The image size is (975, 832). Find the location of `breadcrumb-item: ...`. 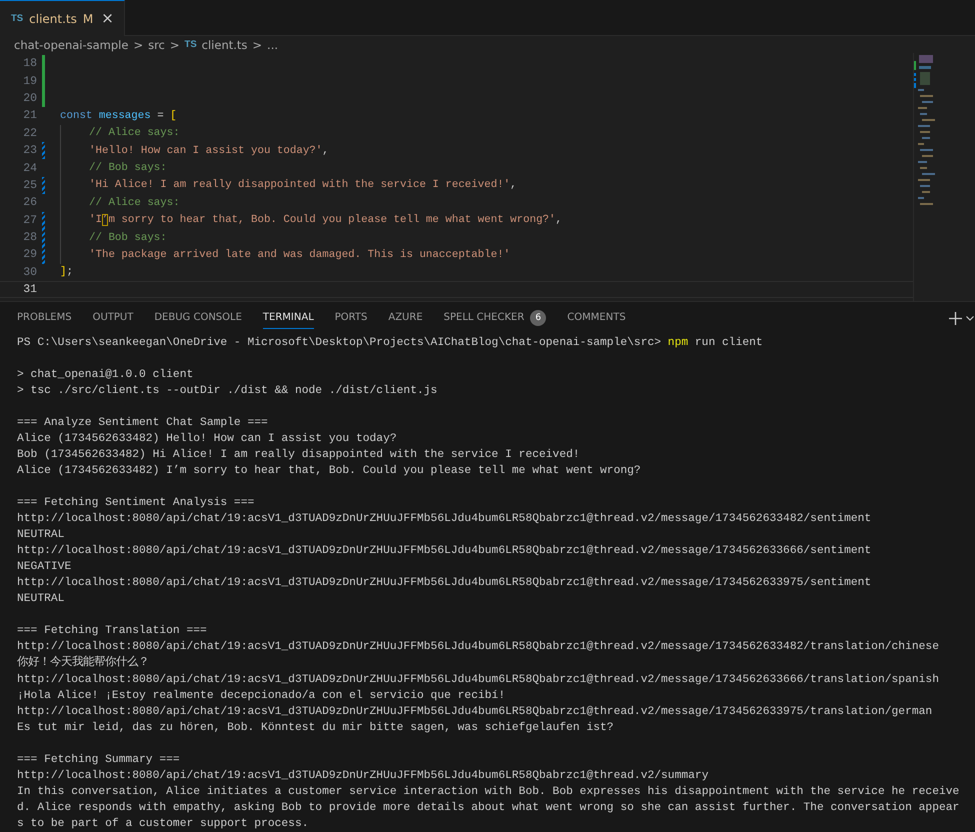

breadcrumb-item: ... is located at coordinates (272, 45).